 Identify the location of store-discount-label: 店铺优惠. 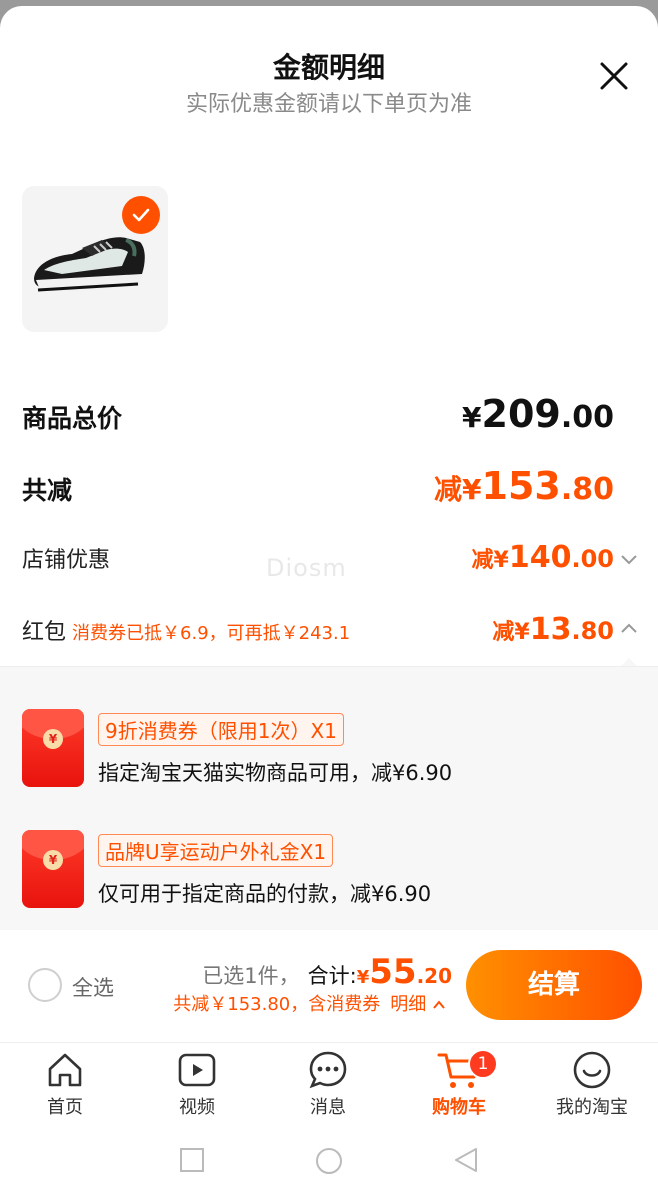
(66, 560).